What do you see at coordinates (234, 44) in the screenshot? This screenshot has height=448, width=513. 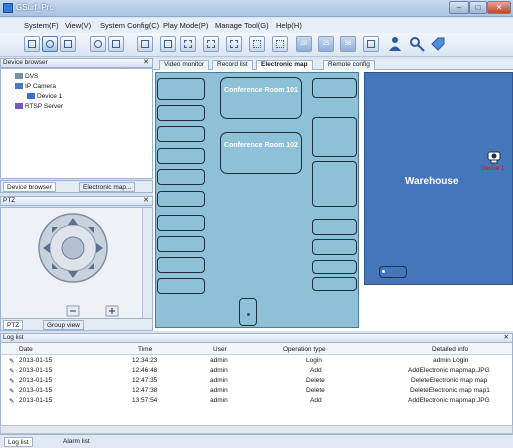 I see `layout-8-icon` at bounding box center [234, 44].